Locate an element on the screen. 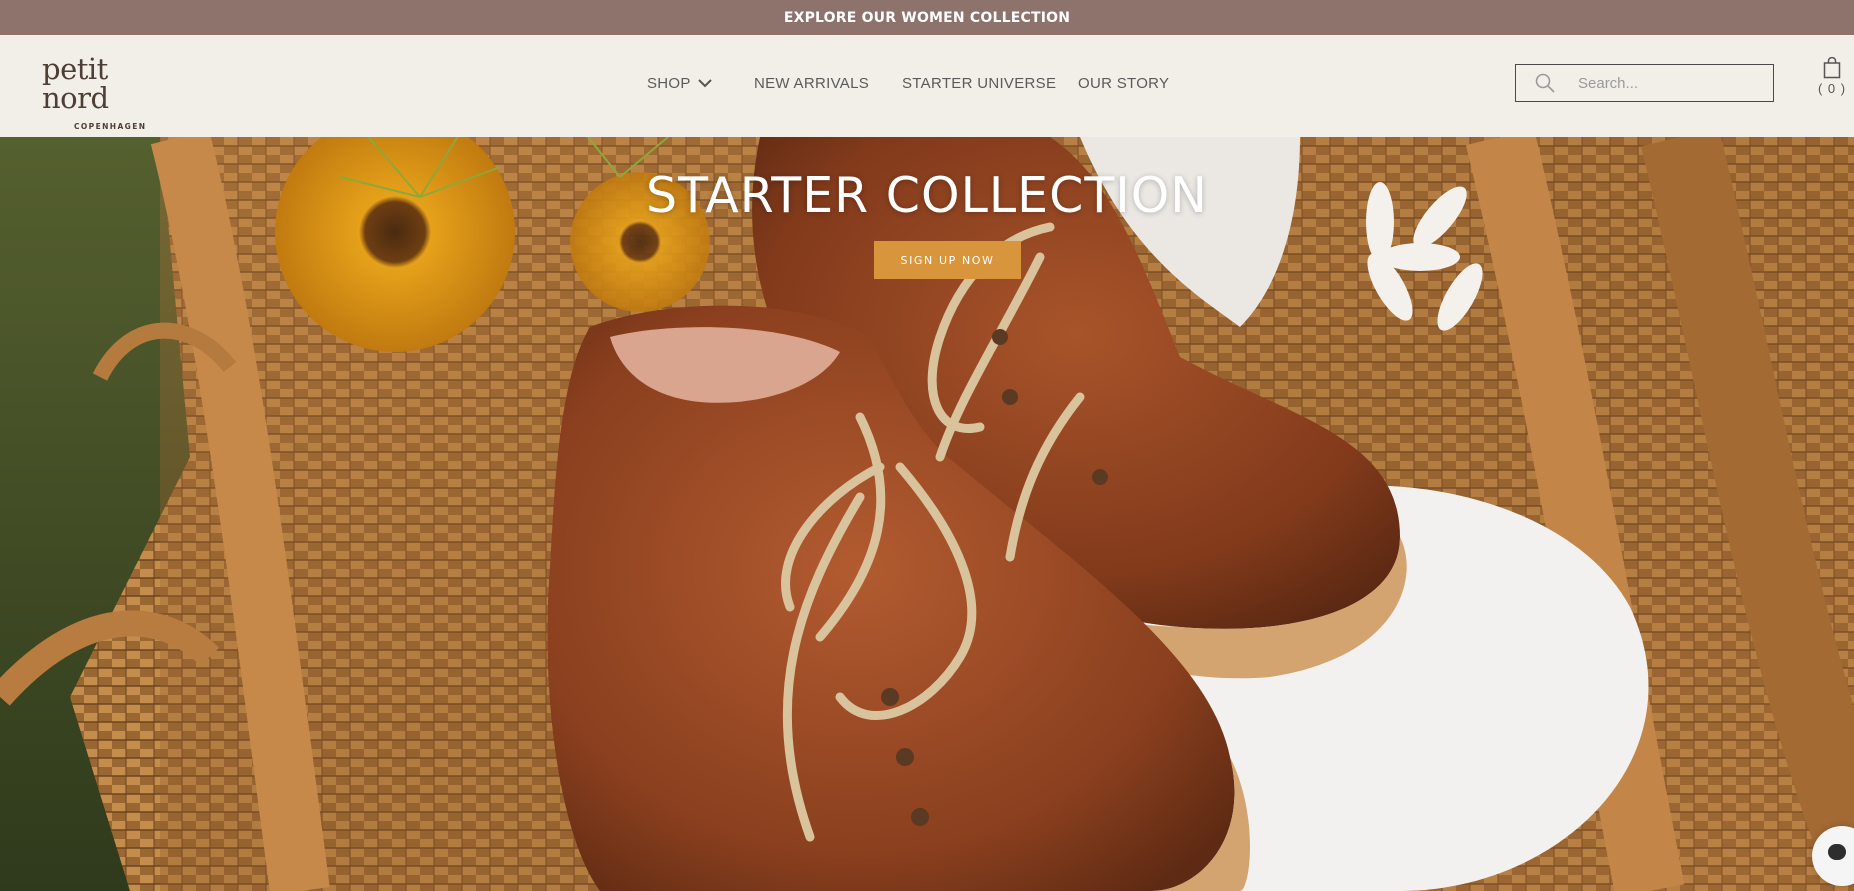  search-icon is located at coordinates (1545, 83).